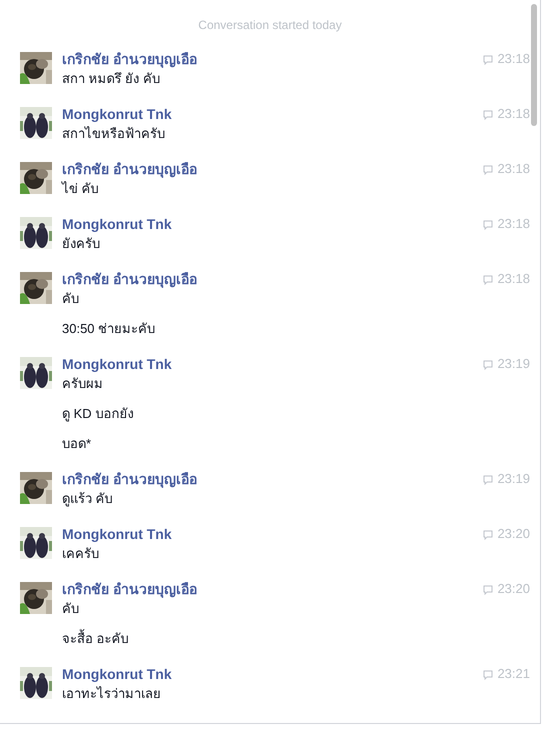  I want to click on message-time: 23:21, so click(513, 674).